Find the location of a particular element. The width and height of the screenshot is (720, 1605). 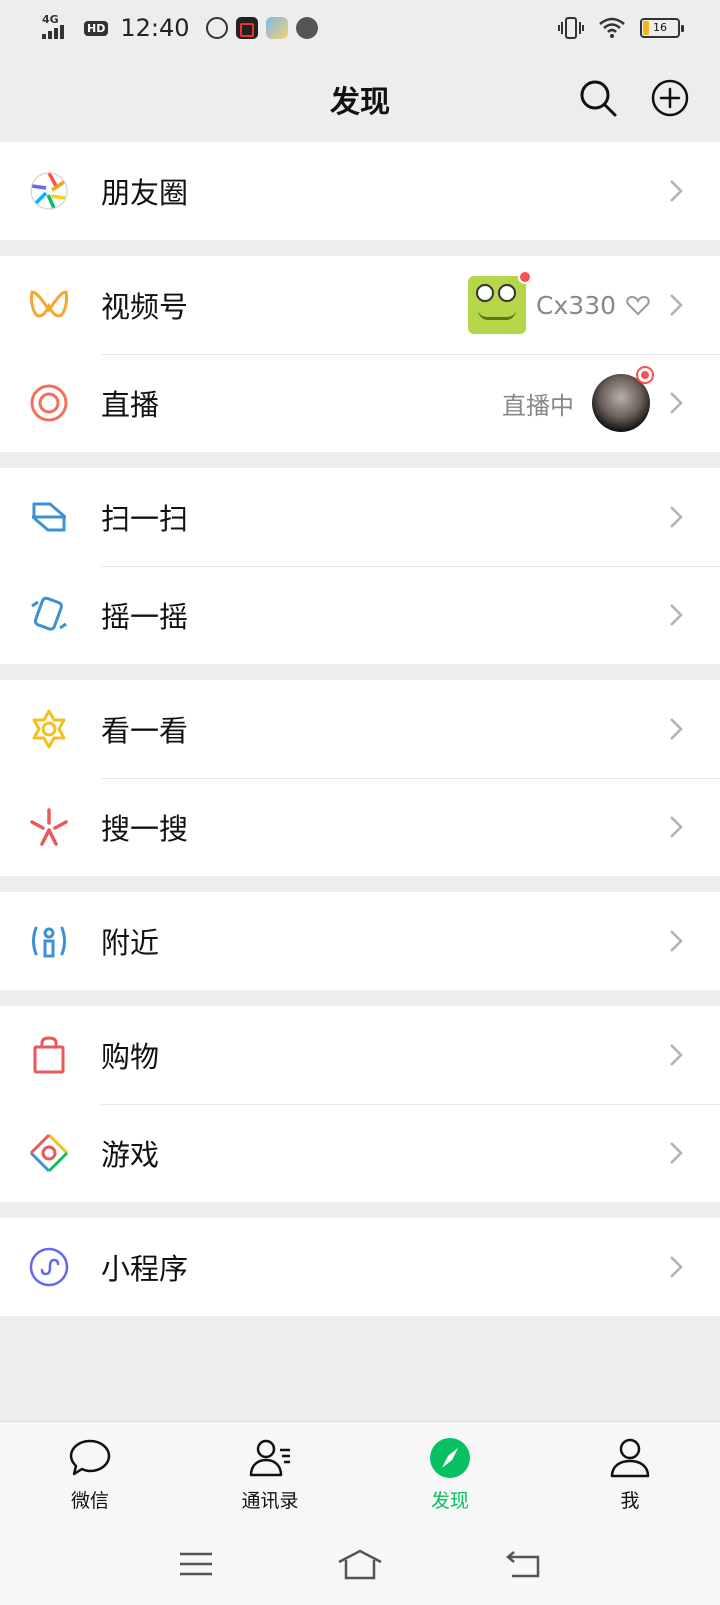

menu-item-shopping: 购物 is located at coordinates (360, 1055).